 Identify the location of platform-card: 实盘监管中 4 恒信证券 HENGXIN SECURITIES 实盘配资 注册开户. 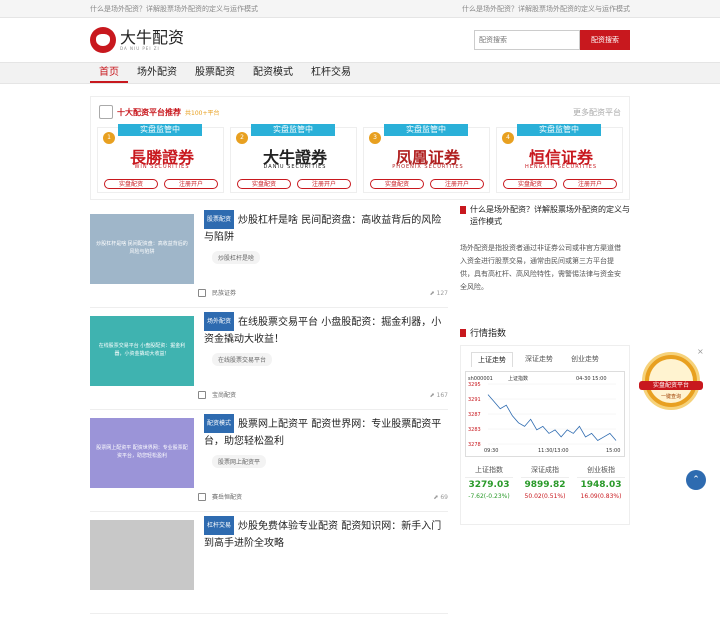
(559, 158).